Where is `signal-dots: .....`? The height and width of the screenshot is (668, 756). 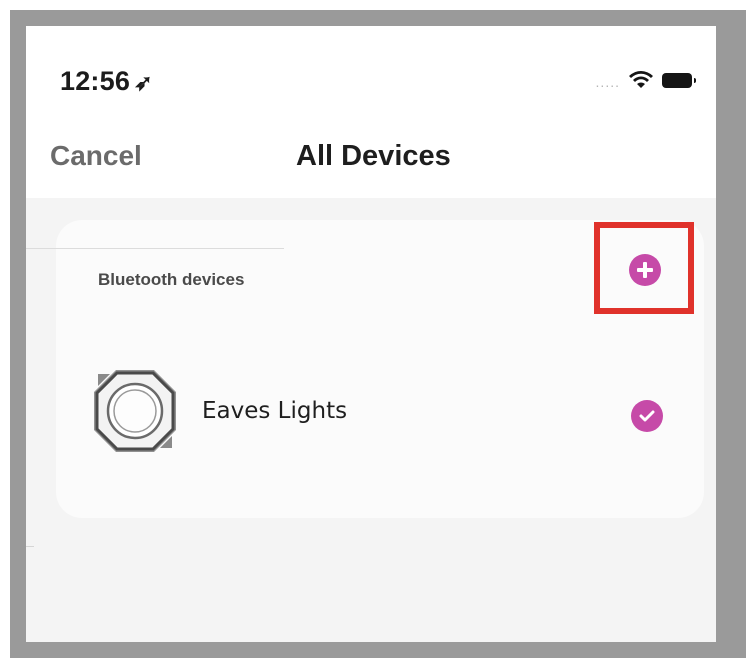 signal-dots: ..... is located at coordinates (607, 82).